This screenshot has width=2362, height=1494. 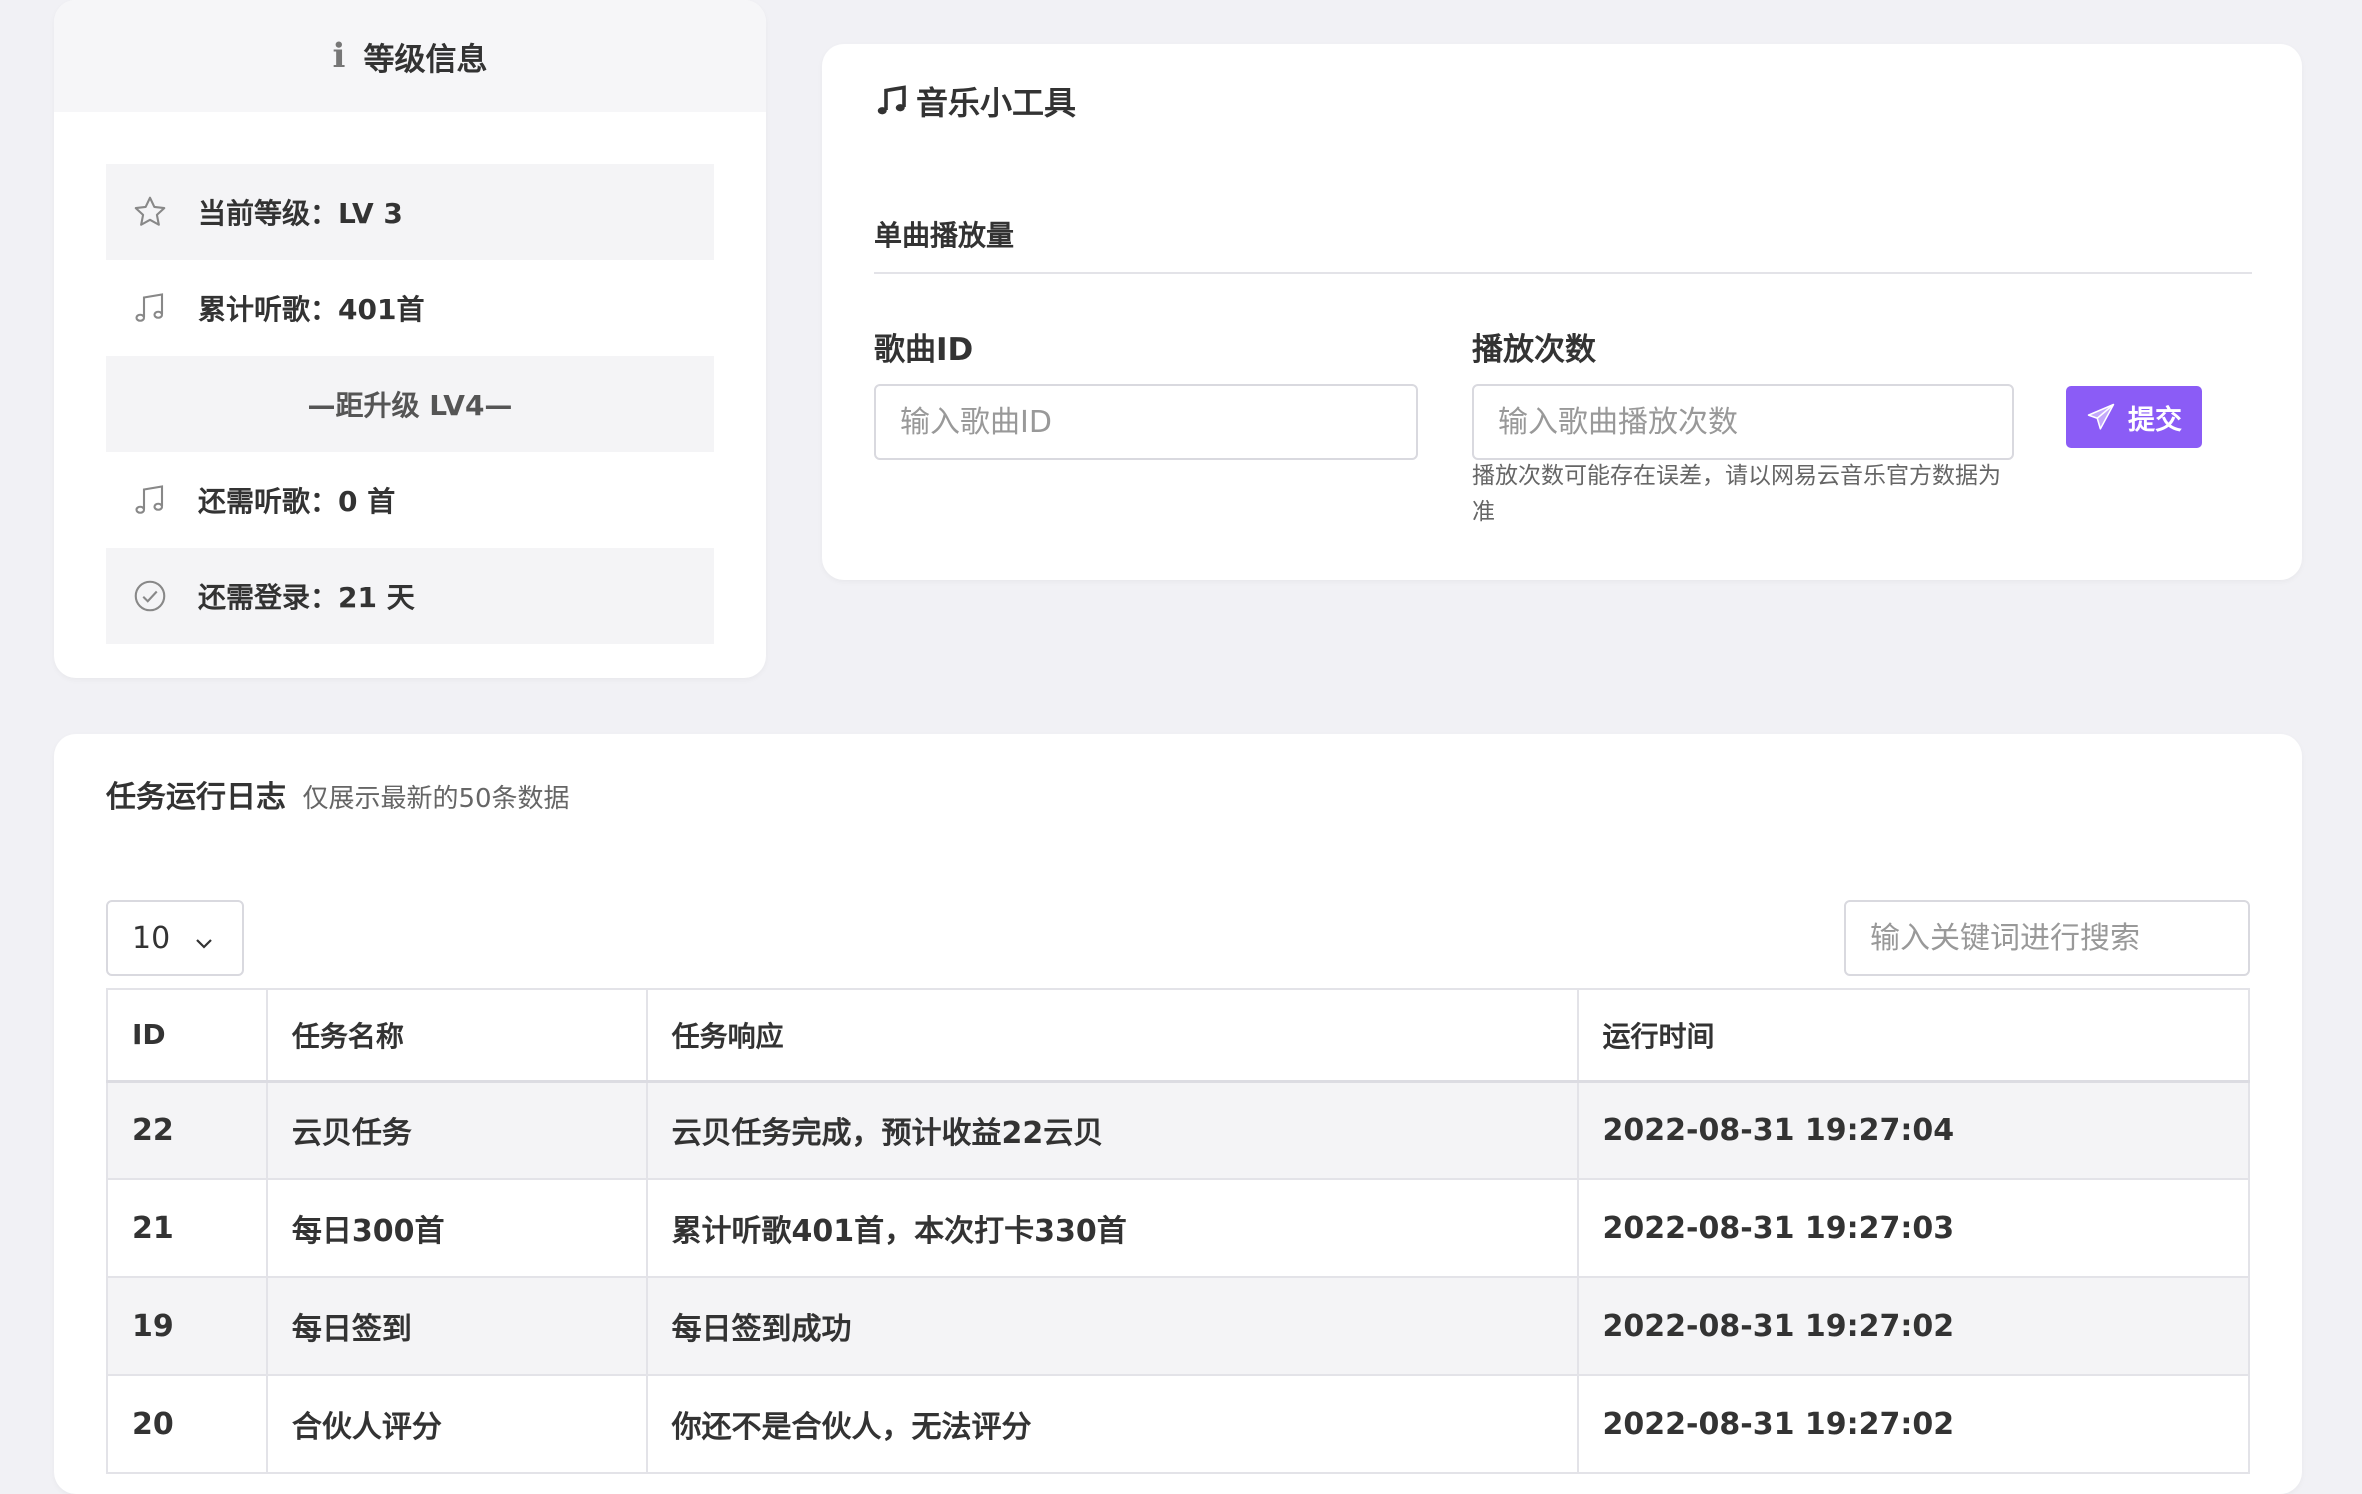 I want to click on cell-id: 20, so click(x=187, y=1424).